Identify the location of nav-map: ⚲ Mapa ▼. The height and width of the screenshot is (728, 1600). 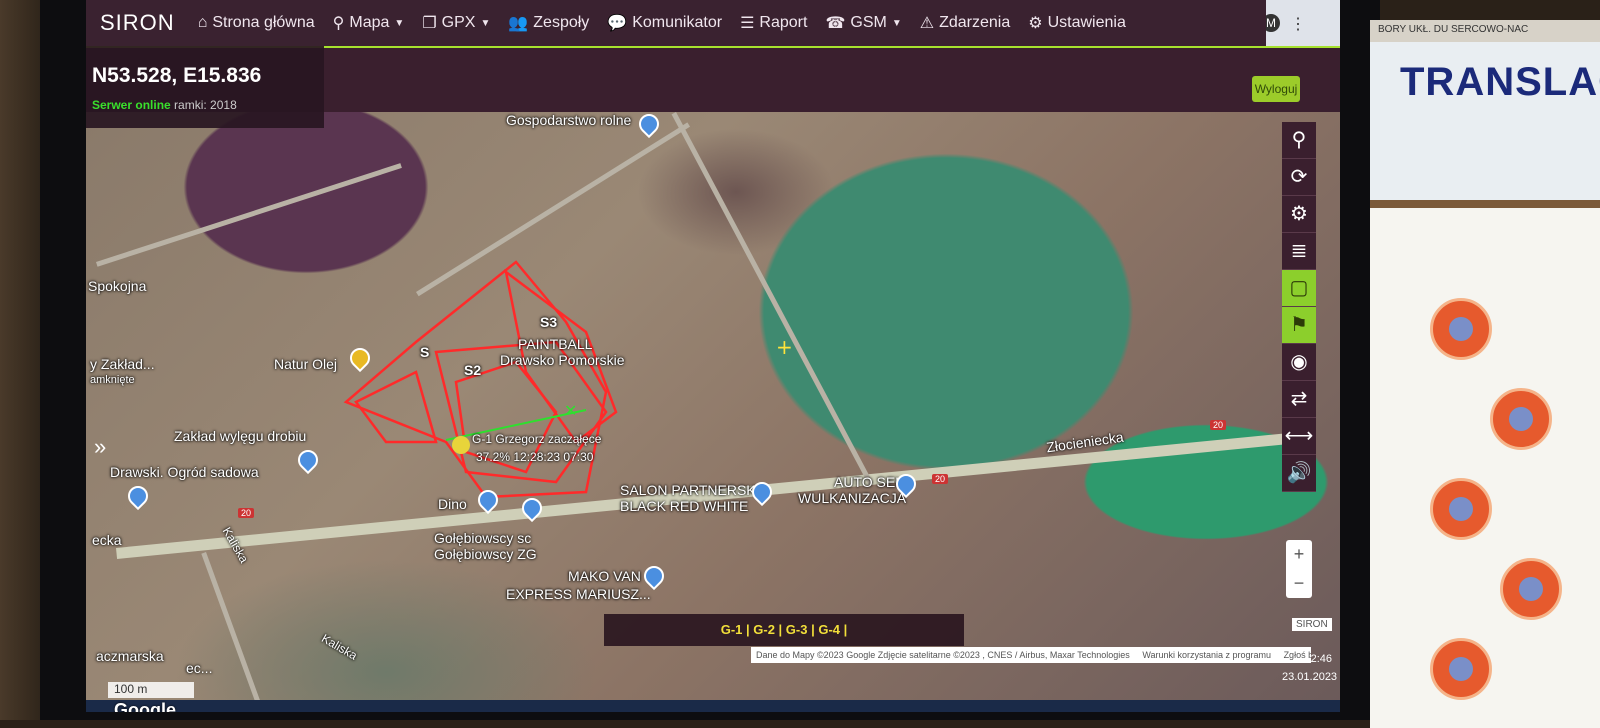
(369, 23).